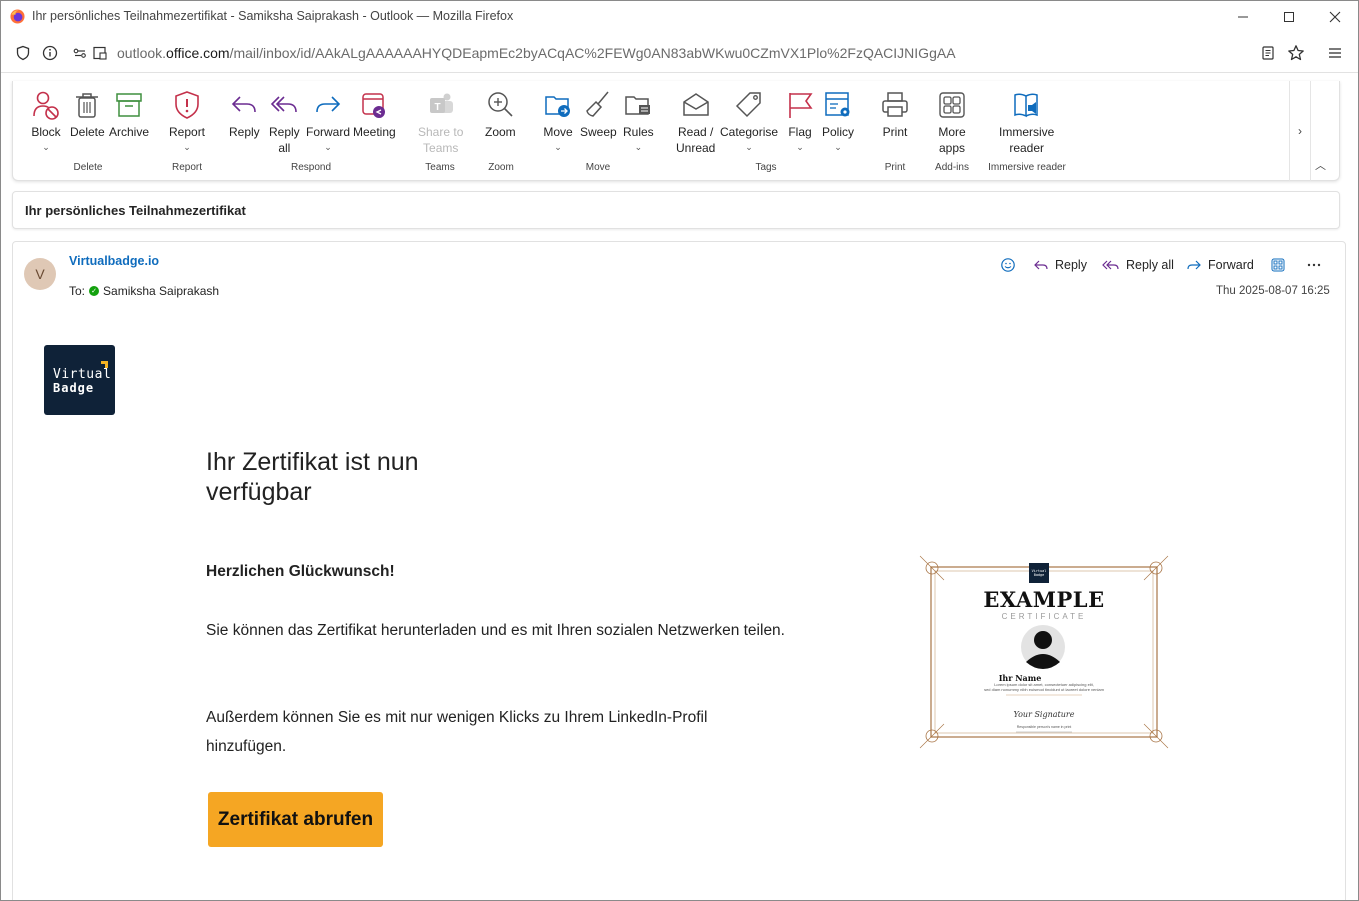 The height and width of the screenshot is (901, 1359). Describe the element at coordinates (1060, 265) in the screenshot. I see `message-reply-button: Reply` at that location.